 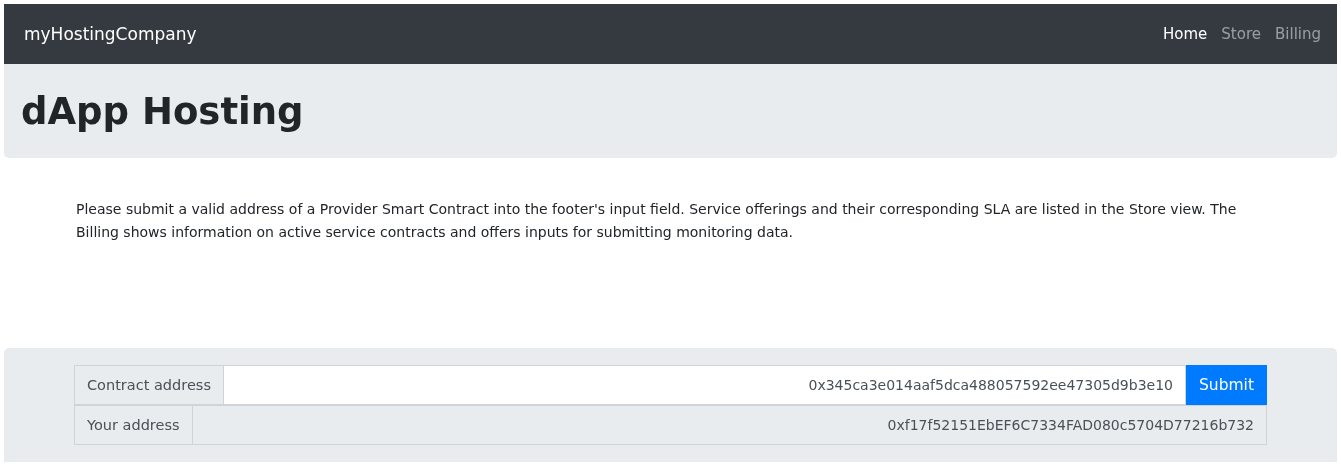 What do you see at coordinates (729, 425) in the screenshot?
I see `your-address-field: 0xf17f52151EbEF6C7334FAD080c5704D77216b732` at bounding box center [729, 425].